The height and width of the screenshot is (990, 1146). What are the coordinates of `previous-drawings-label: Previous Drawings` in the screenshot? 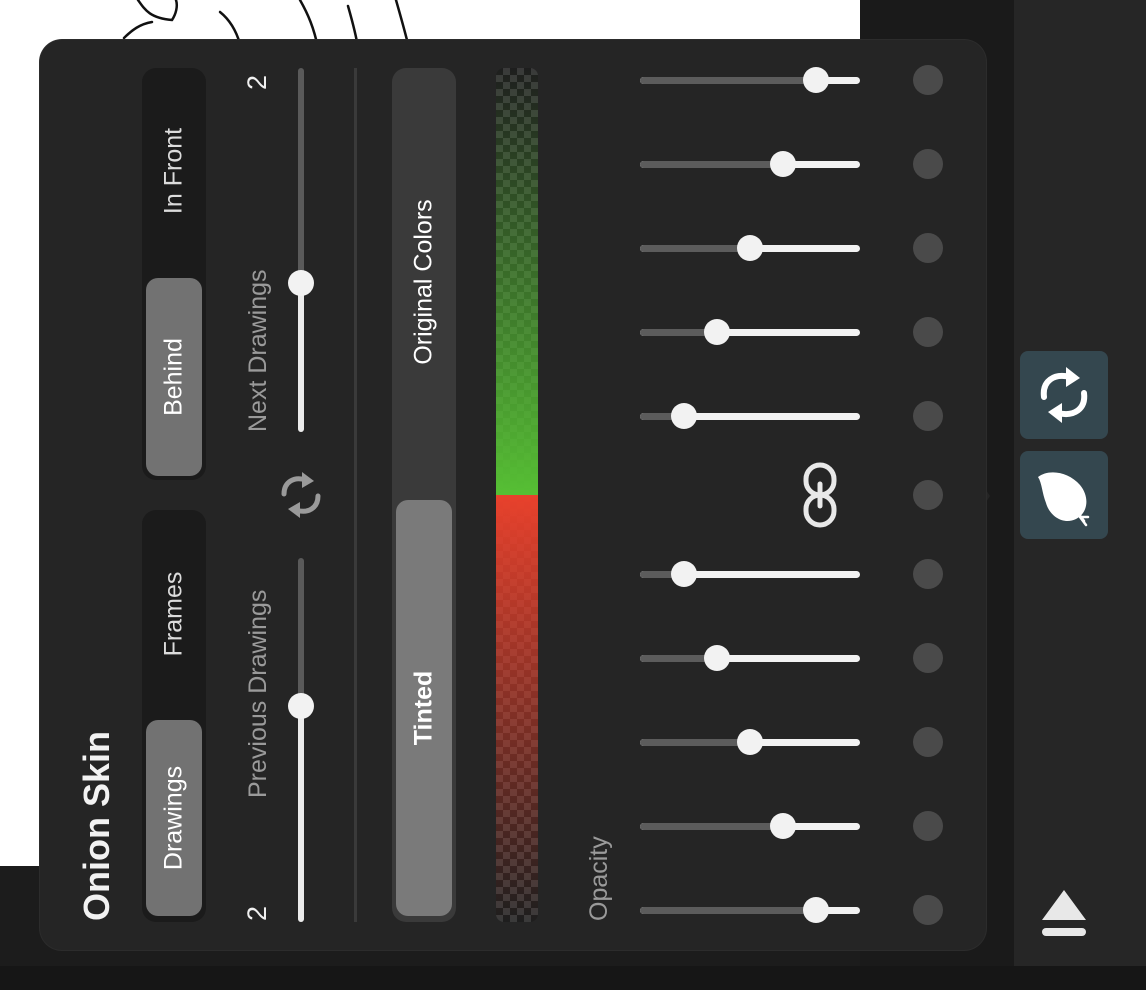 It's located at (258, 693).